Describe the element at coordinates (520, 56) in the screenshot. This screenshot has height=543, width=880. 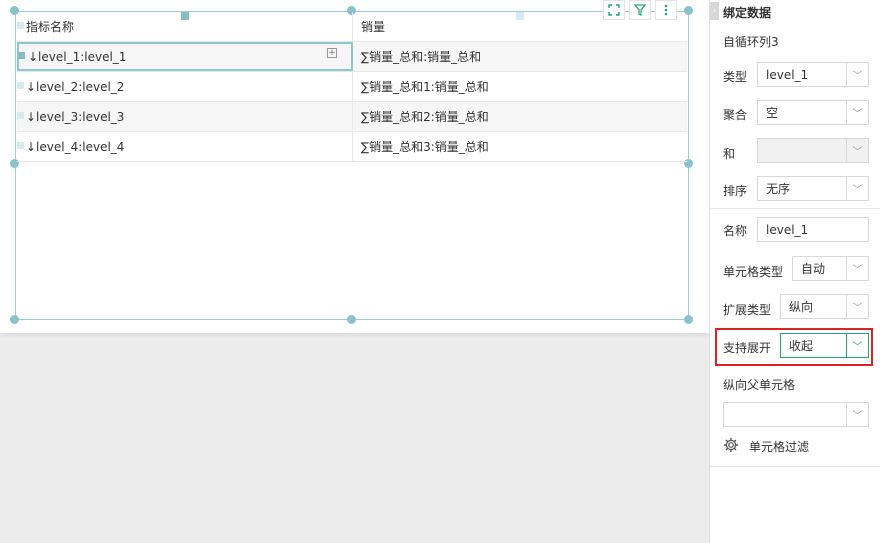
I see `table-cell: ∑销量_总和:销量_总和` at that location.